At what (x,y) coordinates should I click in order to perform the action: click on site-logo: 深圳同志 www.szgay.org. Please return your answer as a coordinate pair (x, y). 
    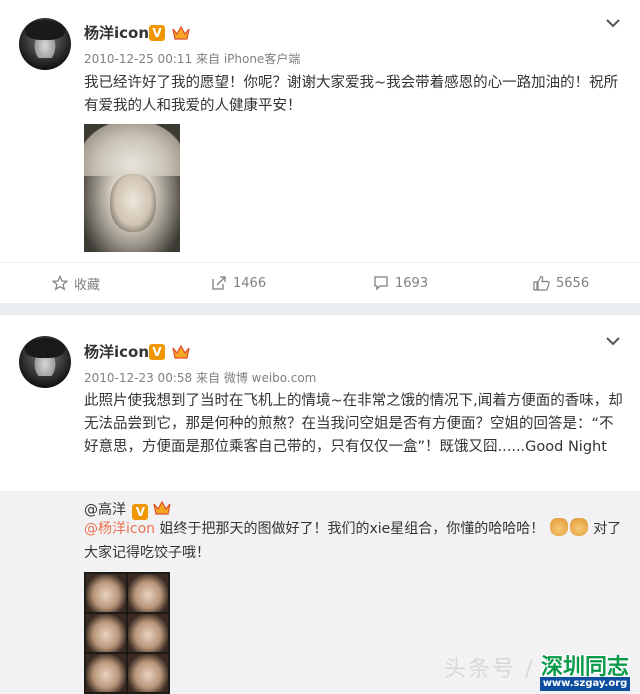
    Looking at the image, I should click on (585, 671).